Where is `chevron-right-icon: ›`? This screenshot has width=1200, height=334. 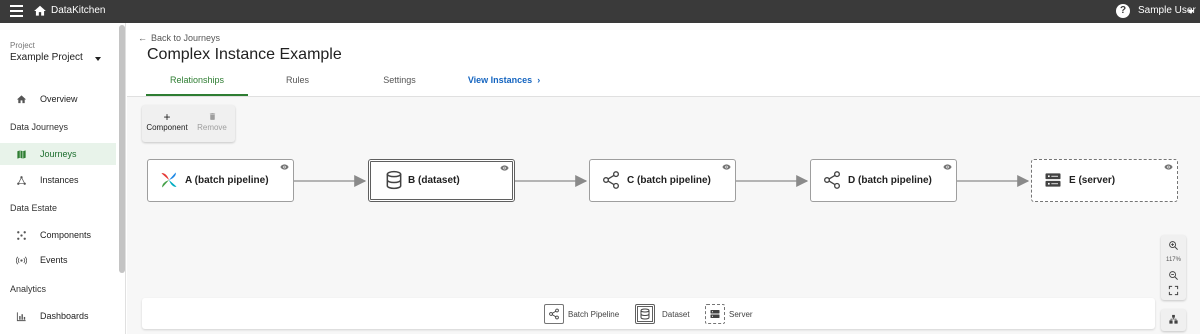 chevron-right-icon: › is located at coordinates (539, 80).